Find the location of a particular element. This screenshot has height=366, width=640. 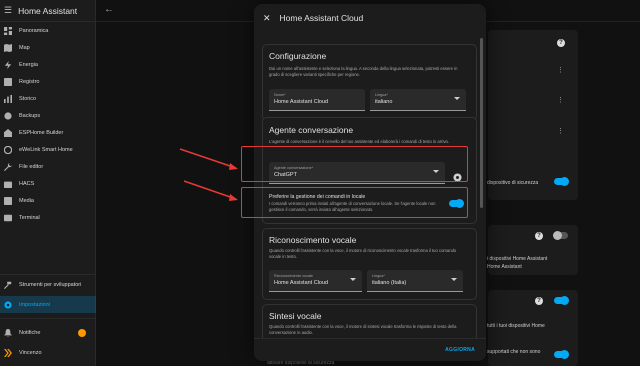

annotation-arrows is located at coordinates (208, 174).